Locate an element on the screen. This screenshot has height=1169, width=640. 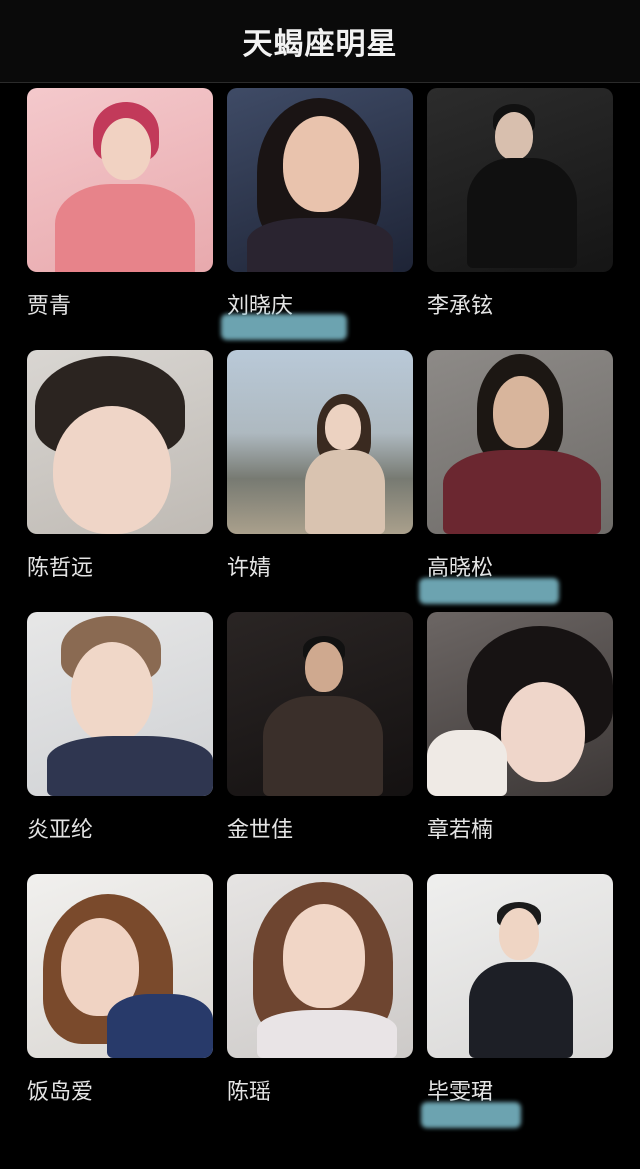
celebrity-card: 高晓松 is located at coordinates (518, 477).